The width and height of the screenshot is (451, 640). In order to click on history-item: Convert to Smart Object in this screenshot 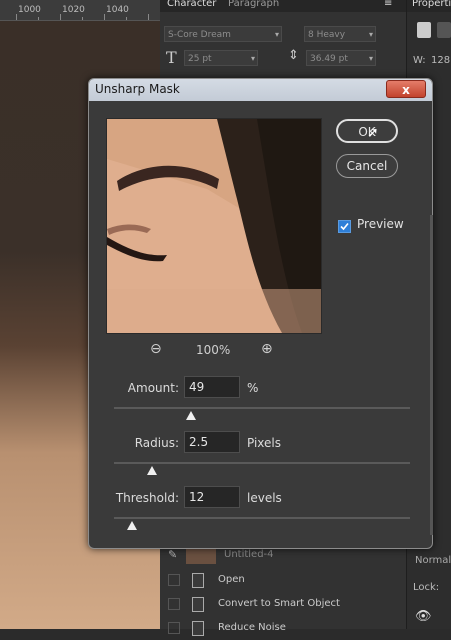, I will do `click(283, 604)`.